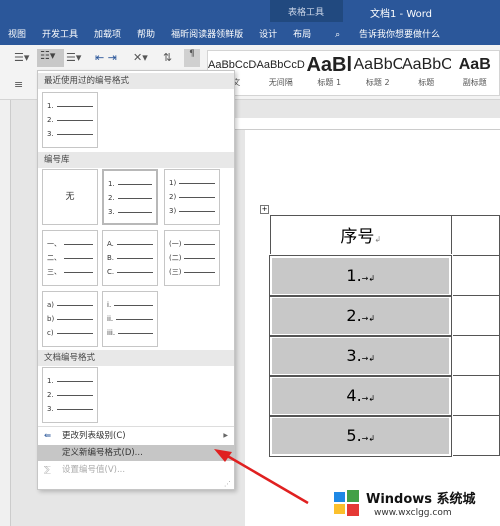 This screenshot has height=526, width=500. I want to click on library-header: 编号库, so click(136, 160).